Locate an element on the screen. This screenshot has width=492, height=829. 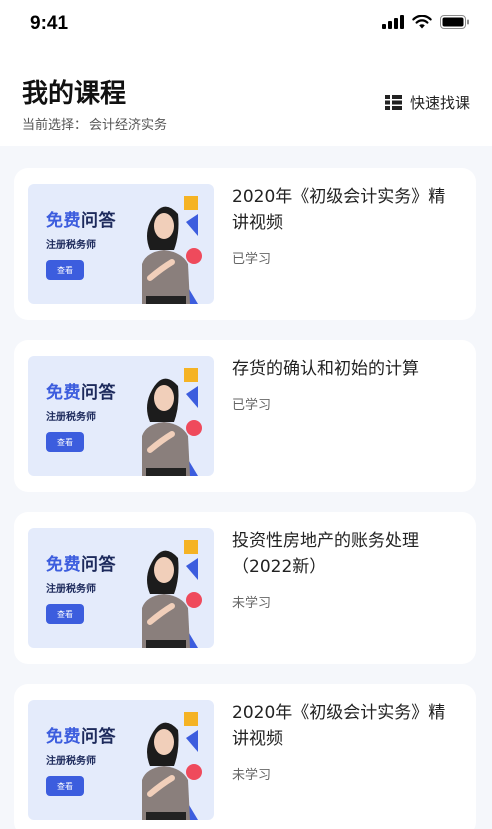
status-bar: 9:41 is located at coordinates (246, 24).